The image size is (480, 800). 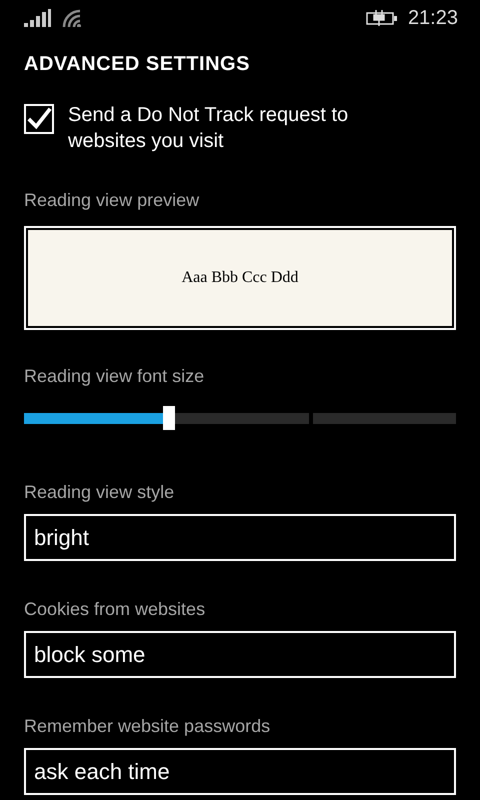 What do you see at coordinates (240, 537) in the screenshot?
I see `picker-field: bright` at bounding box center [240, 537].